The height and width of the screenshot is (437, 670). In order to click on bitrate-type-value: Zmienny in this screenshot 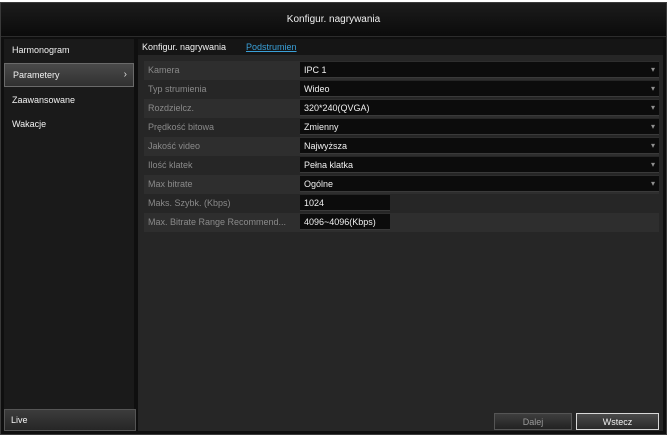, I will do `click(321, 127)`.